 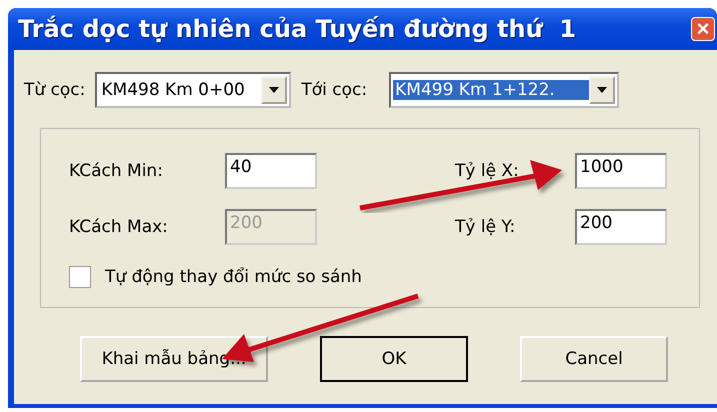 What do you see at coordinates (173, 90) in the screenshot?
I see `dropdown-value: KM498 Km 0+00` at bounding box center [173, 90].